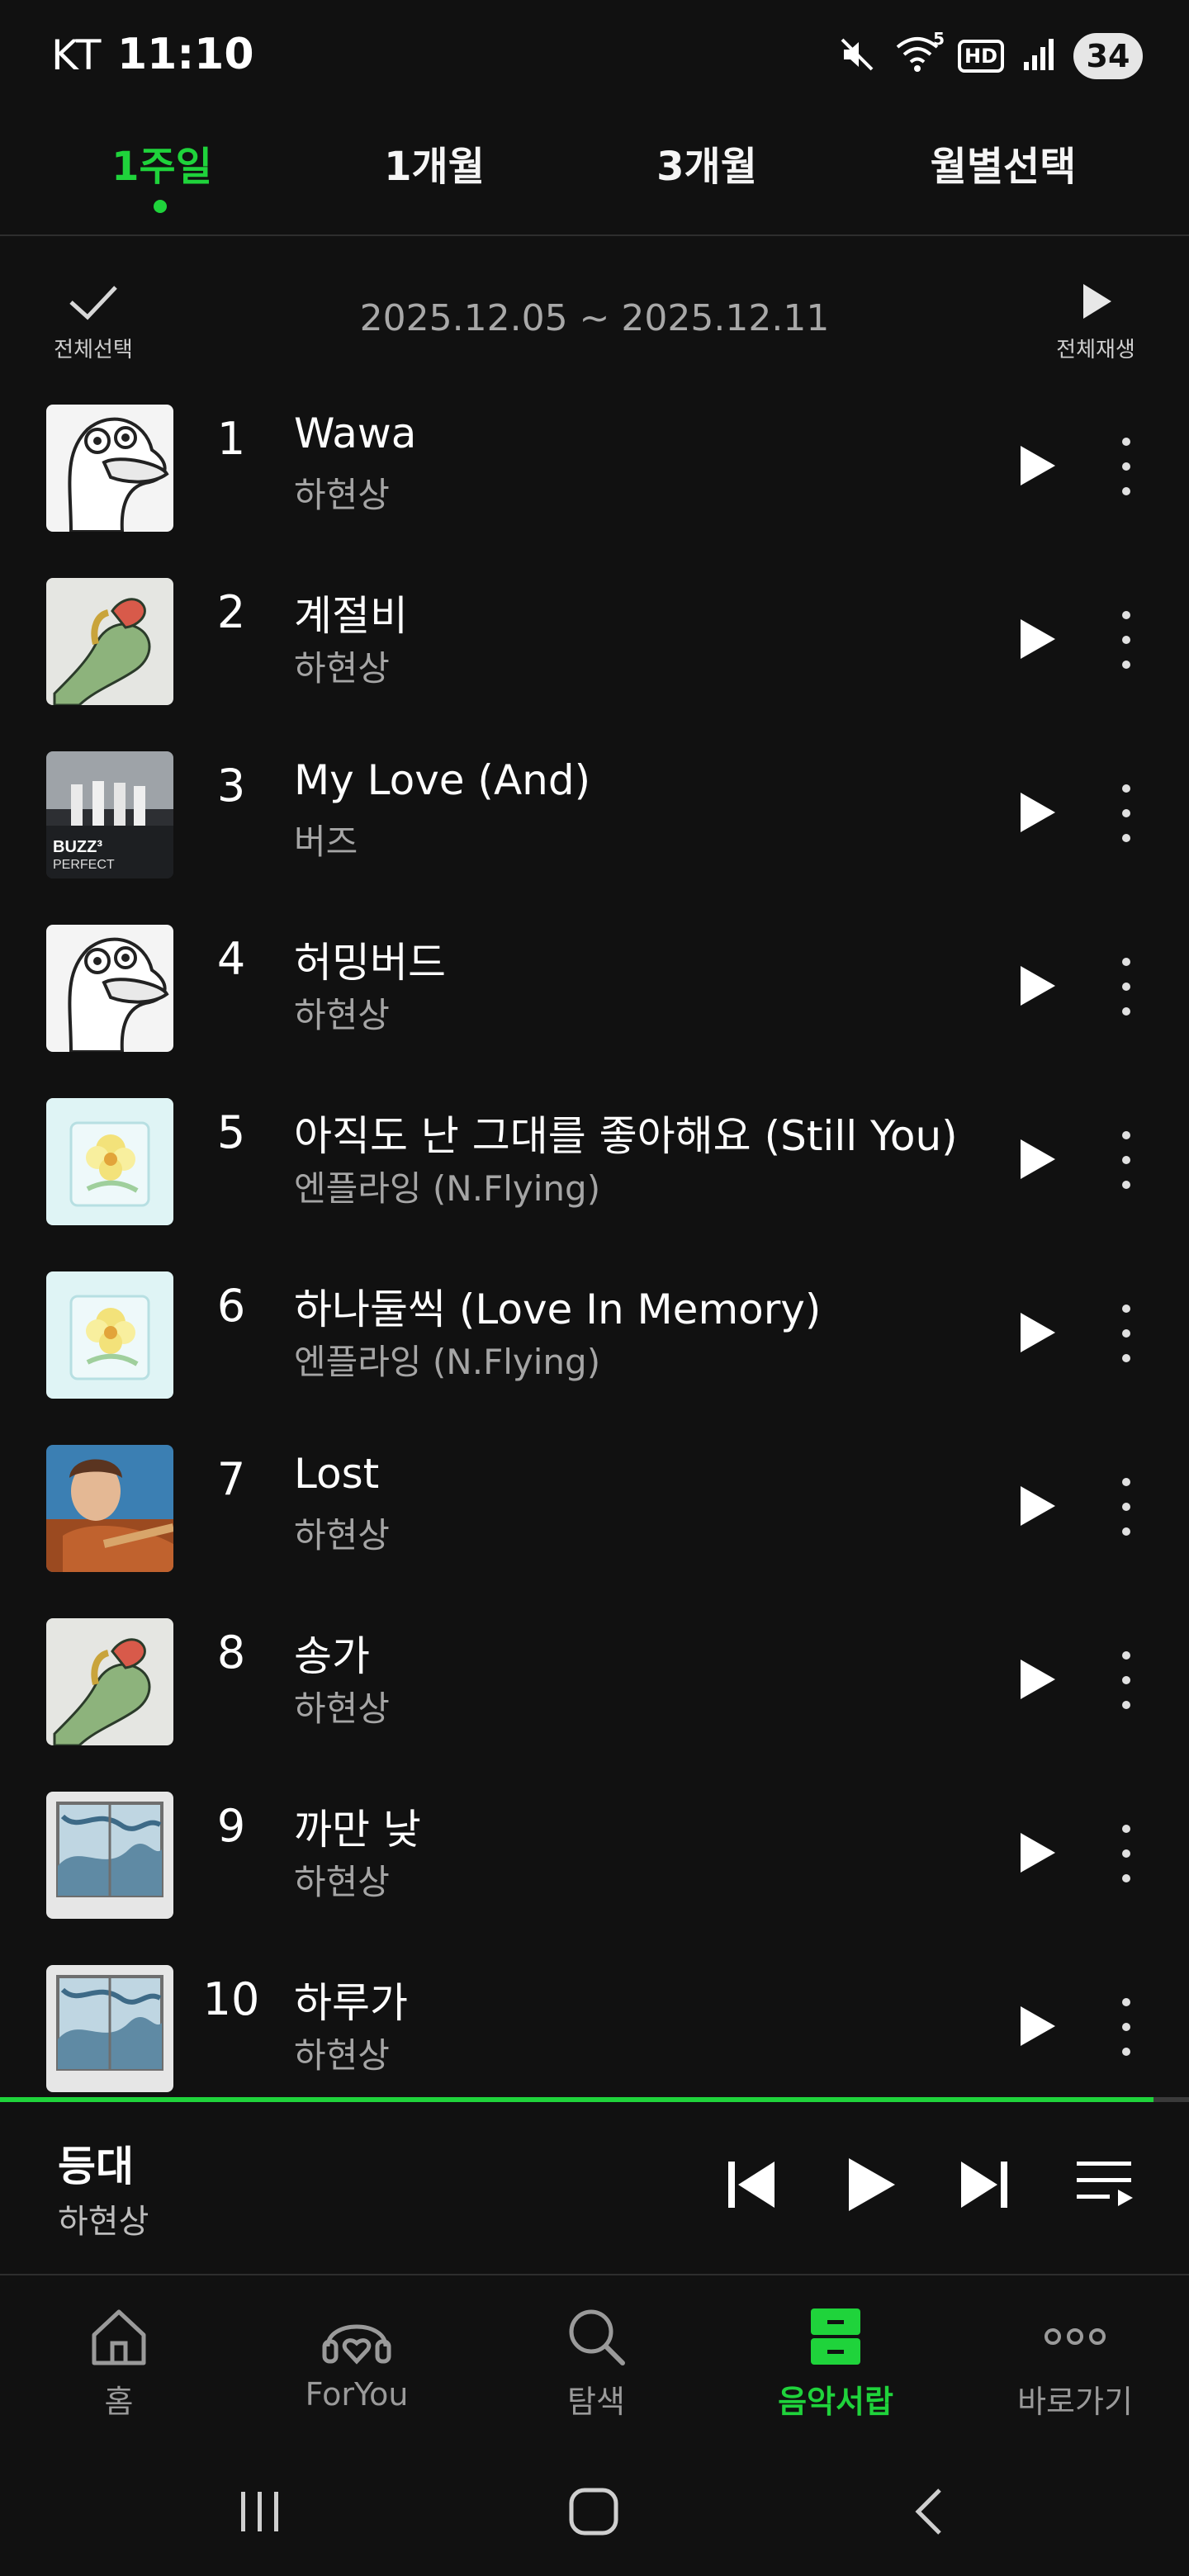  Describe the element at coordinates (984, 2185) in the screenshot. I see `next-track-icon` at that location.